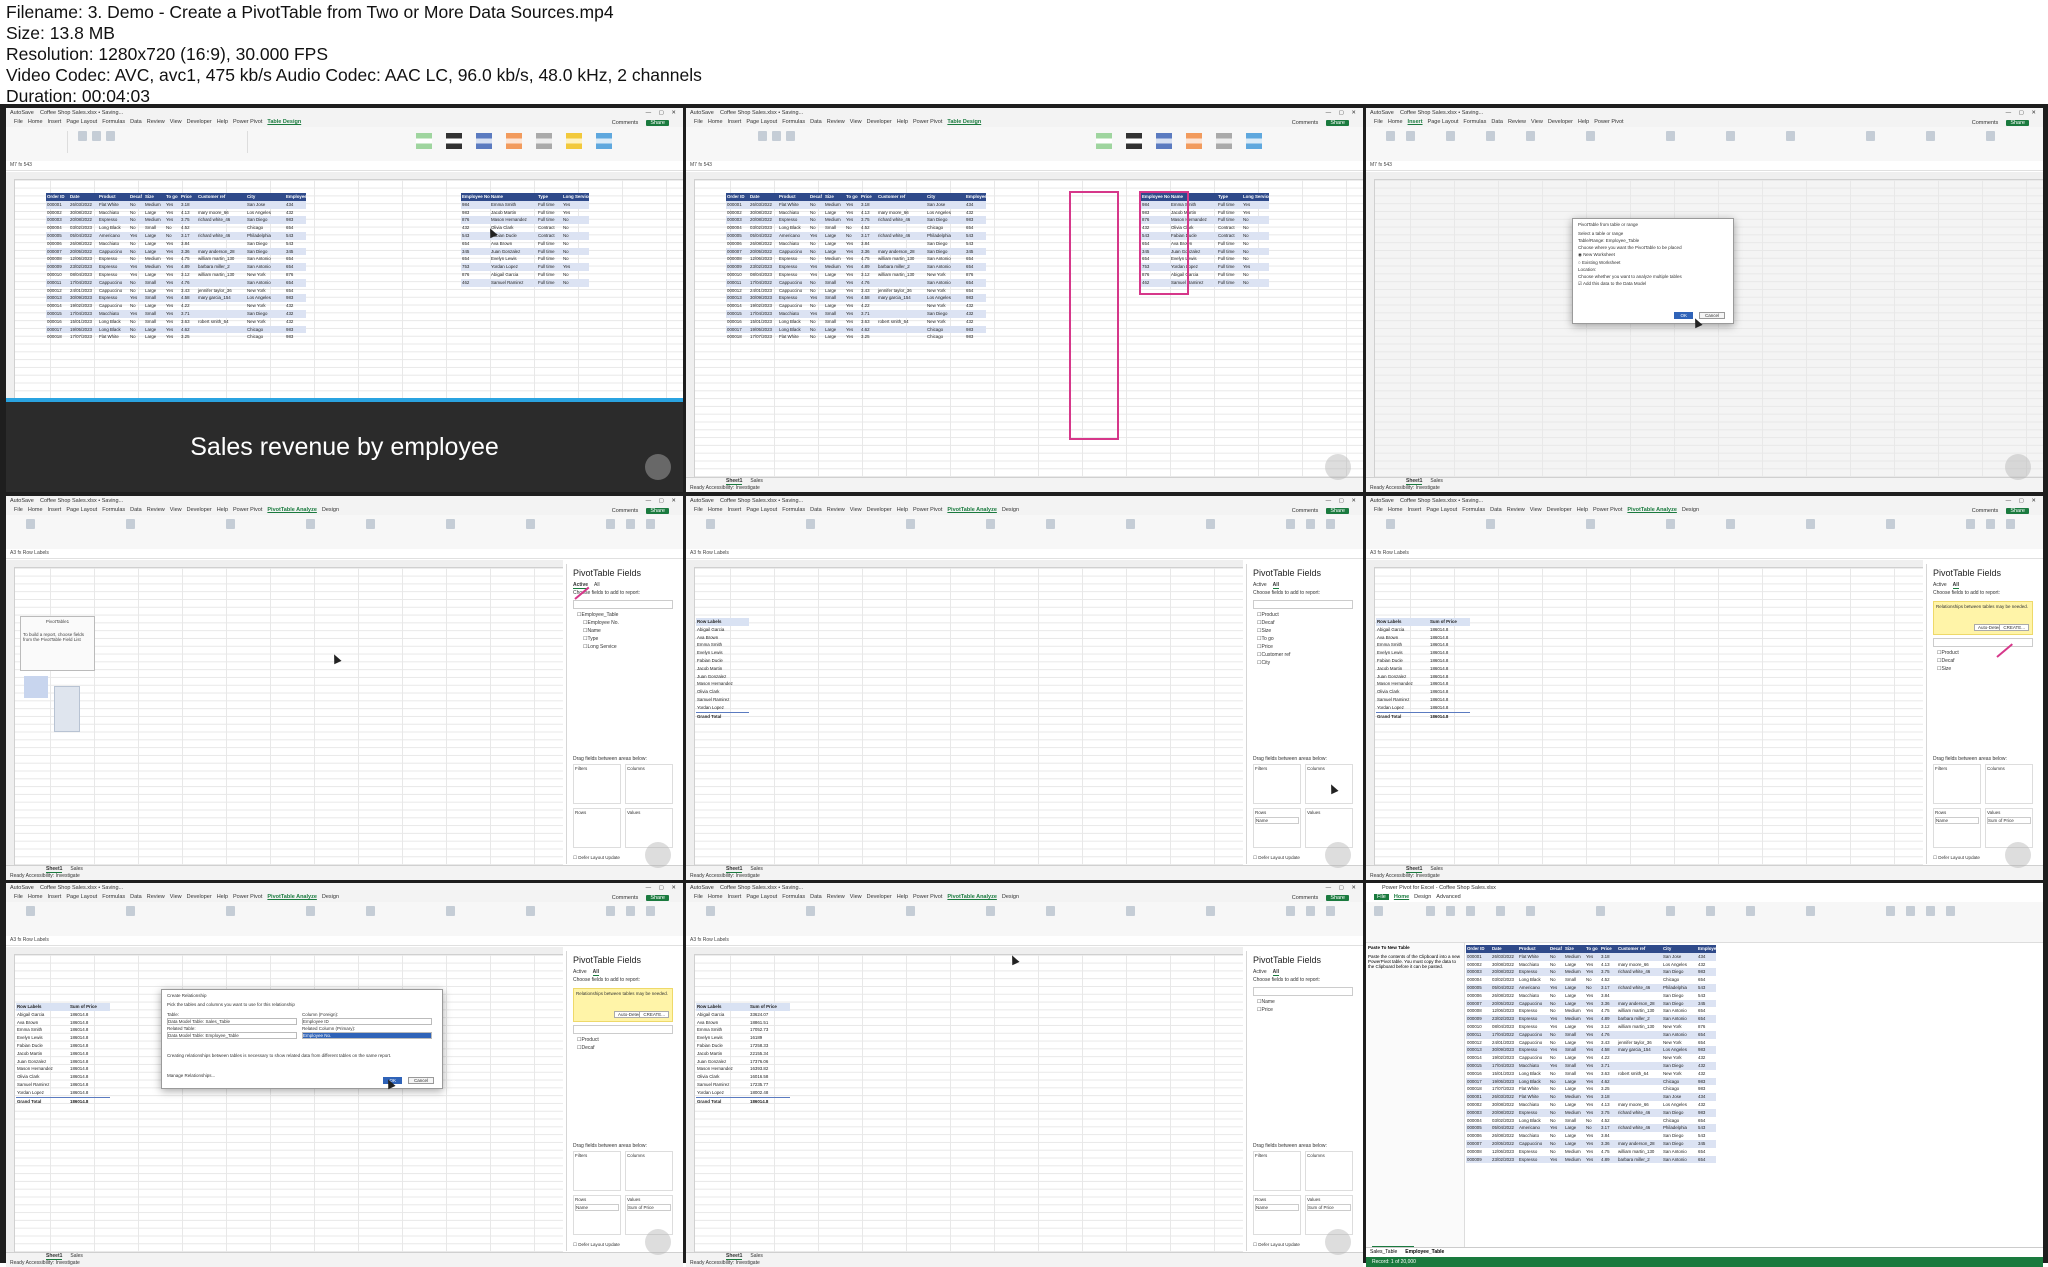 This screenshot has width=2048, height=1267. I want to click on rows-field-chip: Name, so click(1277, 820).